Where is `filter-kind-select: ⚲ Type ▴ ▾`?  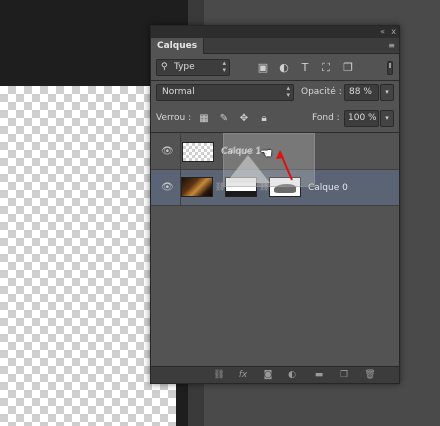 filter-kind-select: ⚲ Type ▴ ▾ is located at coordinates (193, 67).